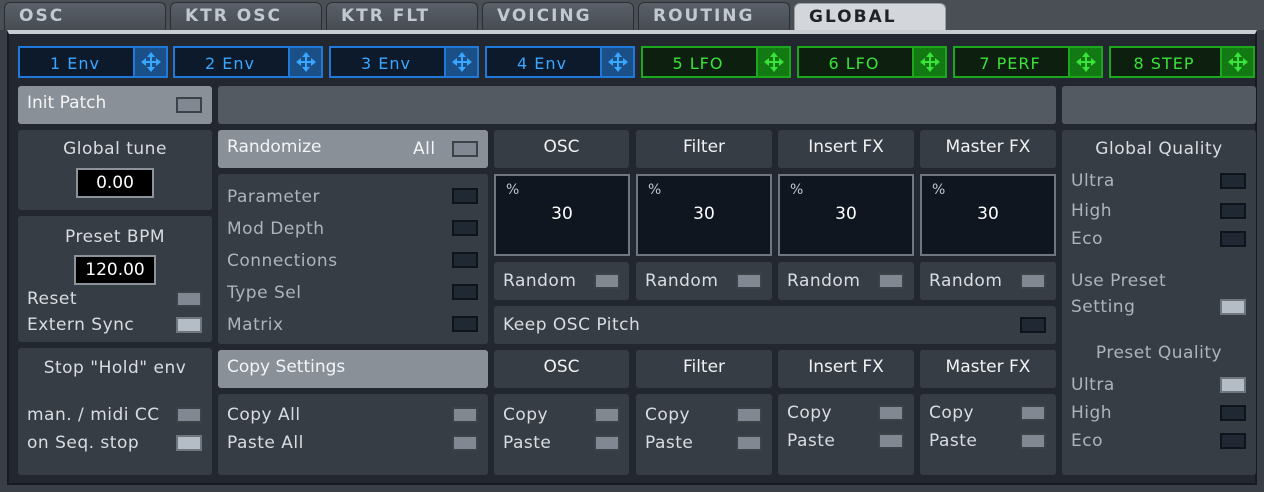  What do you see at coordinates (988, 149) in the screenshot?
I see `section-header-master-fx: Master FX` at bounding box center [988, 149].